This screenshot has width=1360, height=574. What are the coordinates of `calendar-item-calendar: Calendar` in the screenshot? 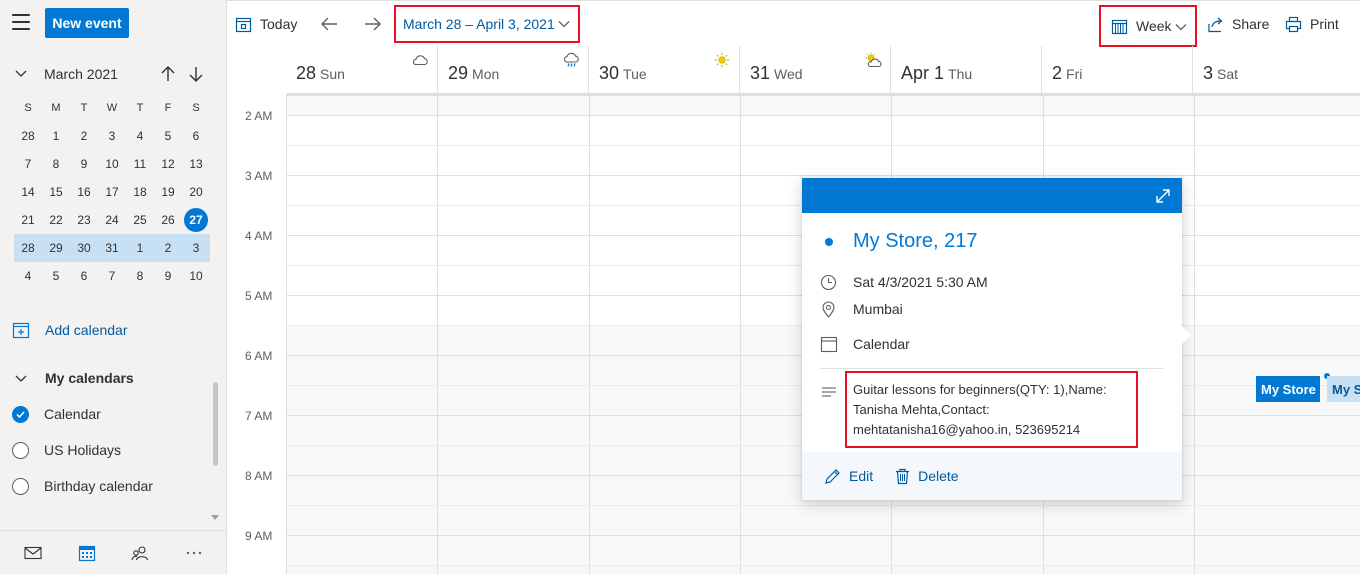 It's located at (56, 414).